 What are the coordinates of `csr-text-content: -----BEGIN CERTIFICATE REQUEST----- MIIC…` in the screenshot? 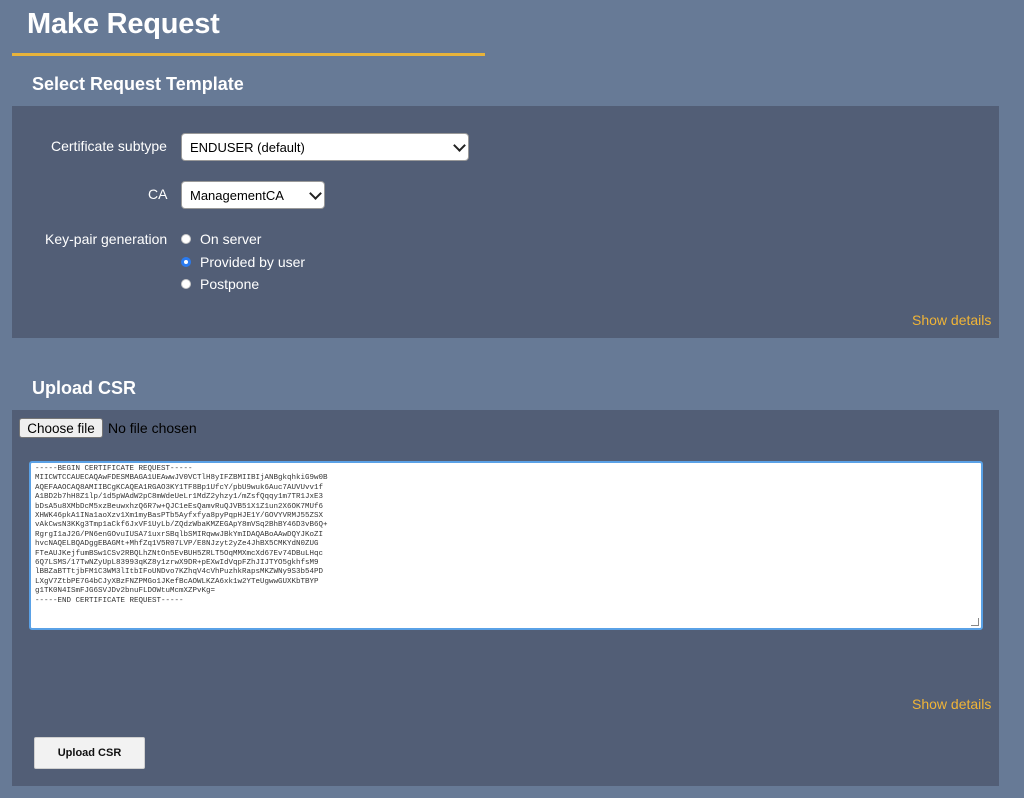 It's located at (181, 535).